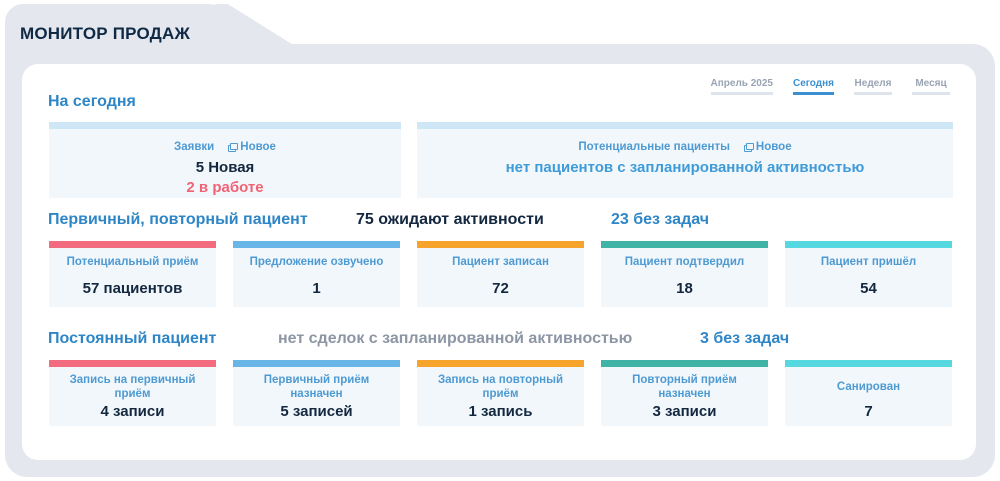  Describe the element at coordinates (868, 262) in the screenshot. I see `tile-label: Пациент пришёл` at that location.